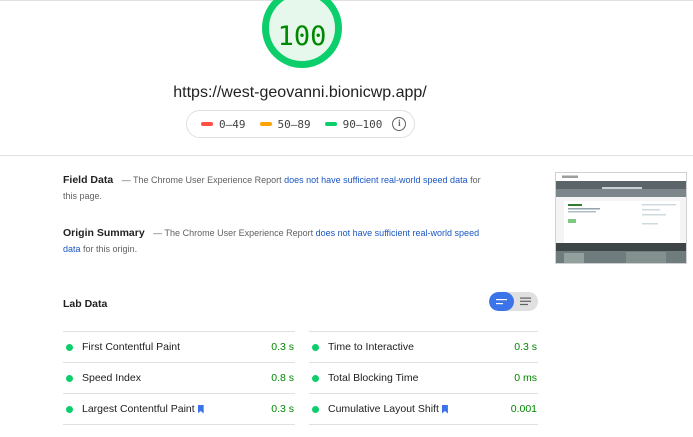 This screenshot has height=437, width=693. What do you see at coordinates (138, 409) in the screenshot?
I see `metric-name: Largest Contentful Paint` at bounding box center [138, 409].